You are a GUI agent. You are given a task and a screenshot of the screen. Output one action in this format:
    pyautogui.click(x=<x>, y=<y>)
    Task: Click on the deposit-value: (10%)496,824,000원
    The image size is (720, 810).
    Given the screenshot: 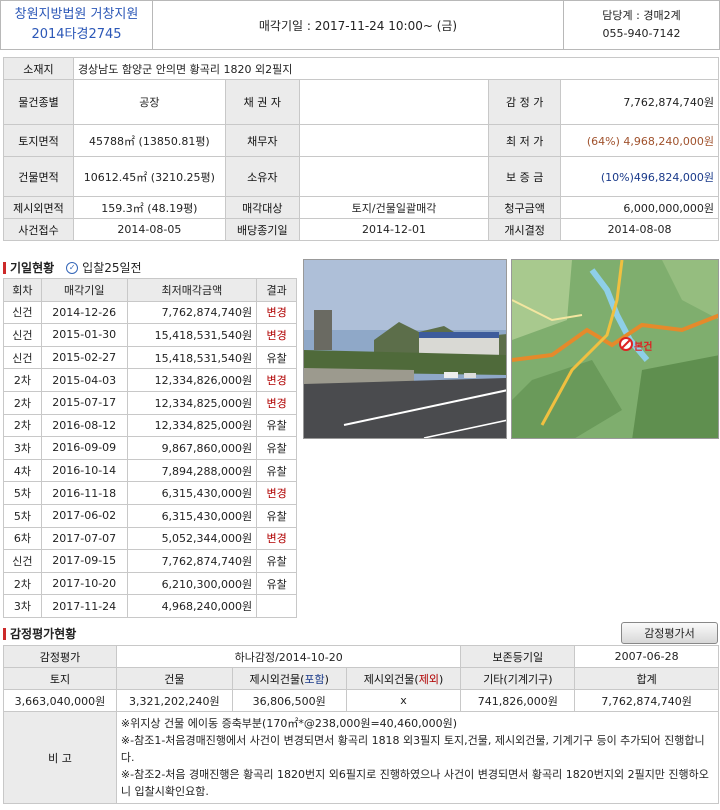 What is the action you would take?
    pyautogui.click(x=639, y=176)
    